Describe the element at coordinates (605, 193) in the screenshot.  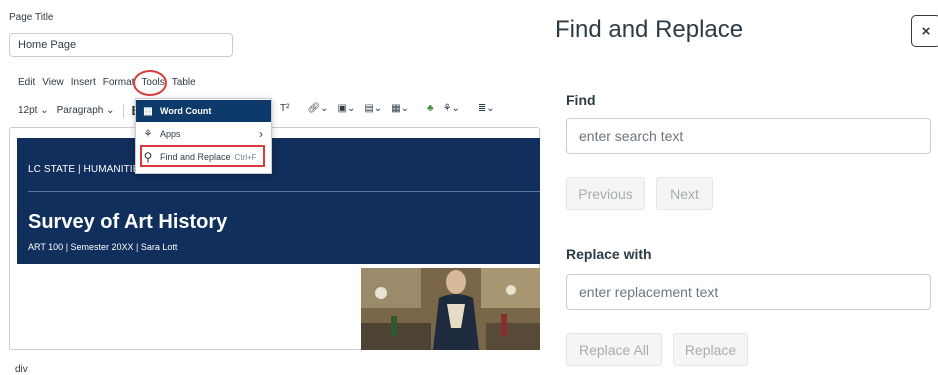
I see `previous-button: Previous` at that location.